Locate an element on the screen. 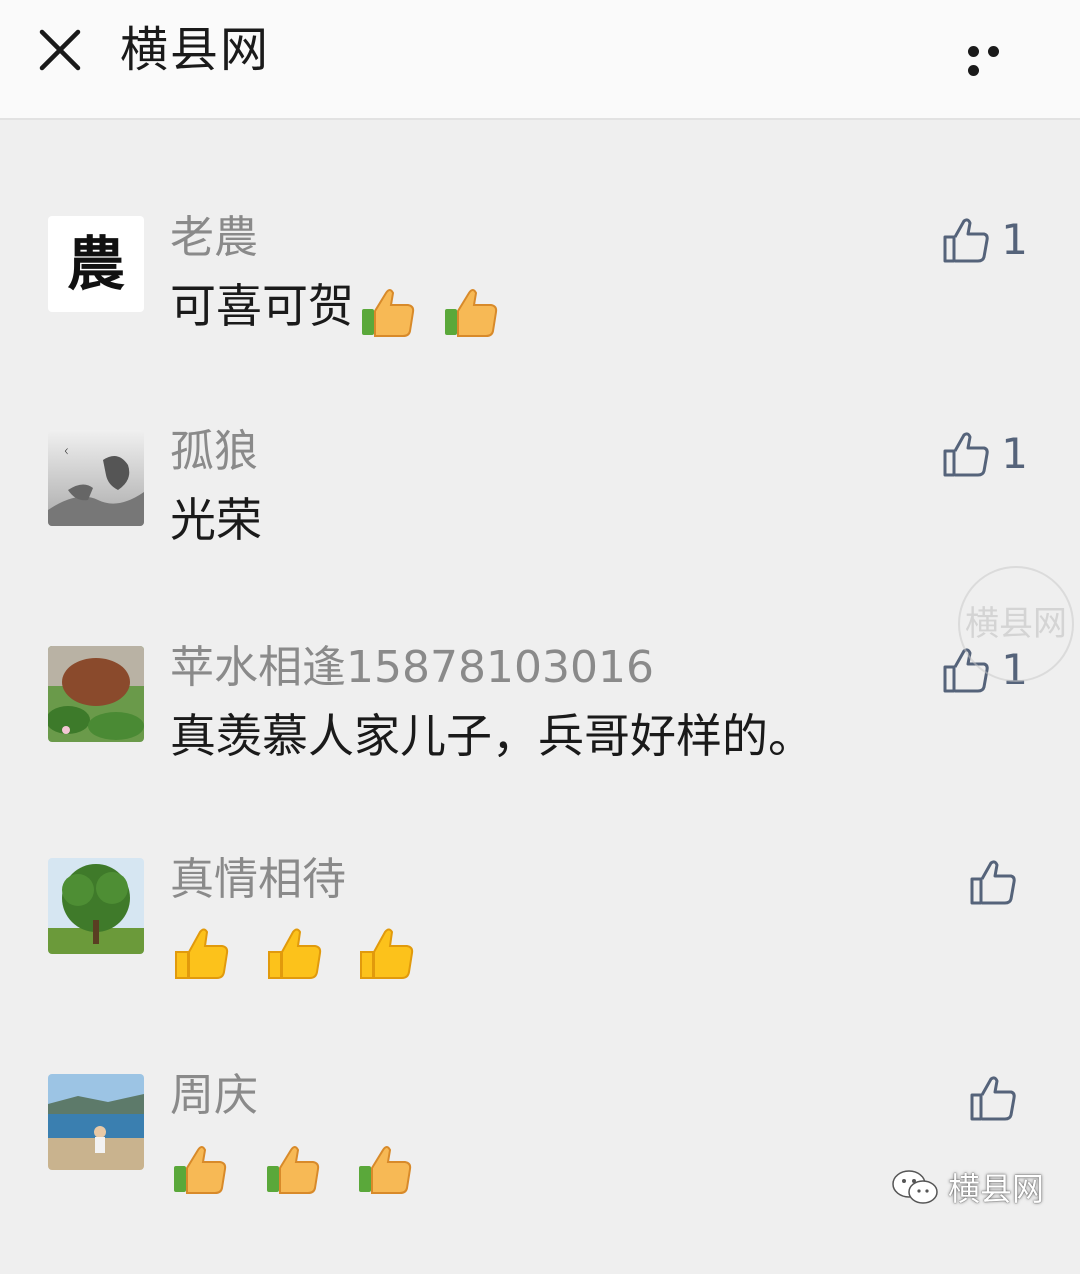  footer-brand: 横县网 is located at coordinates (967, 1187).